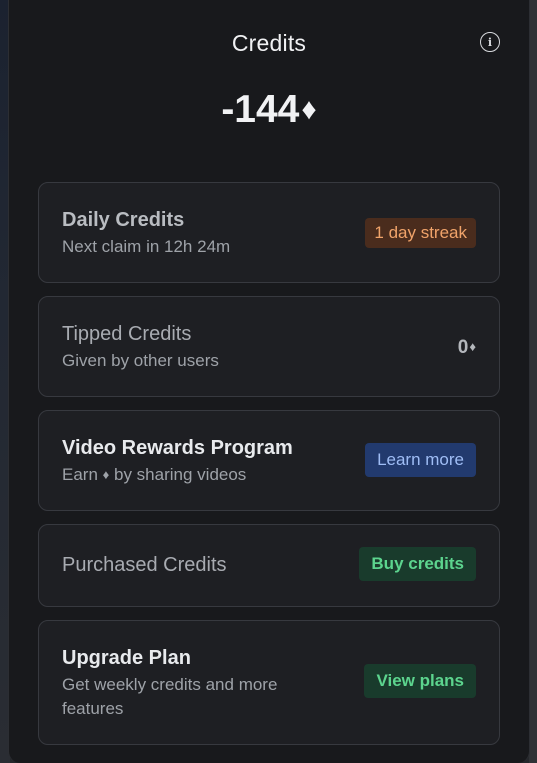 This screenshot has height=763, width=537. What do you see at coordinates (420, 233) in the screenshot?
I see `streak-badge: 1 day streak` at bounding box center [420, 233].